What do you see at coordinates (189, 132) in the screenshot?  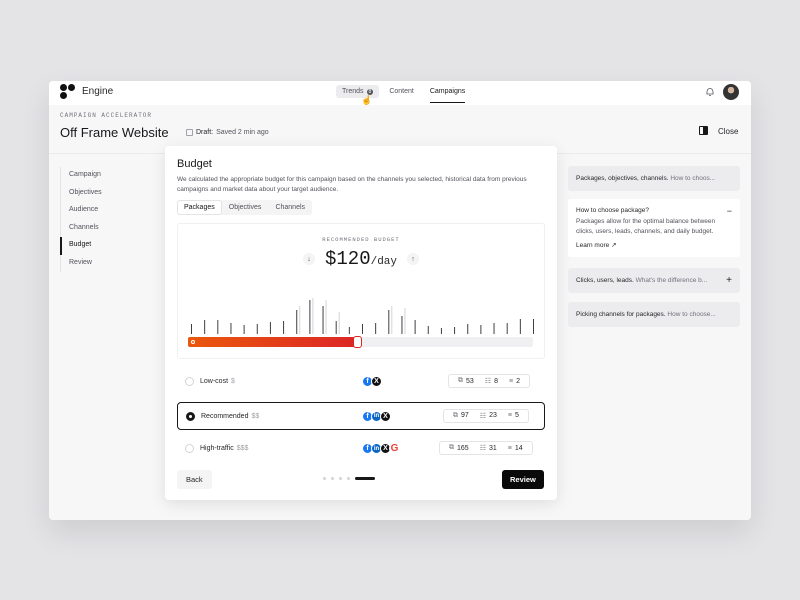 I see `draft-checkbox` at bounding box center [189, 132].